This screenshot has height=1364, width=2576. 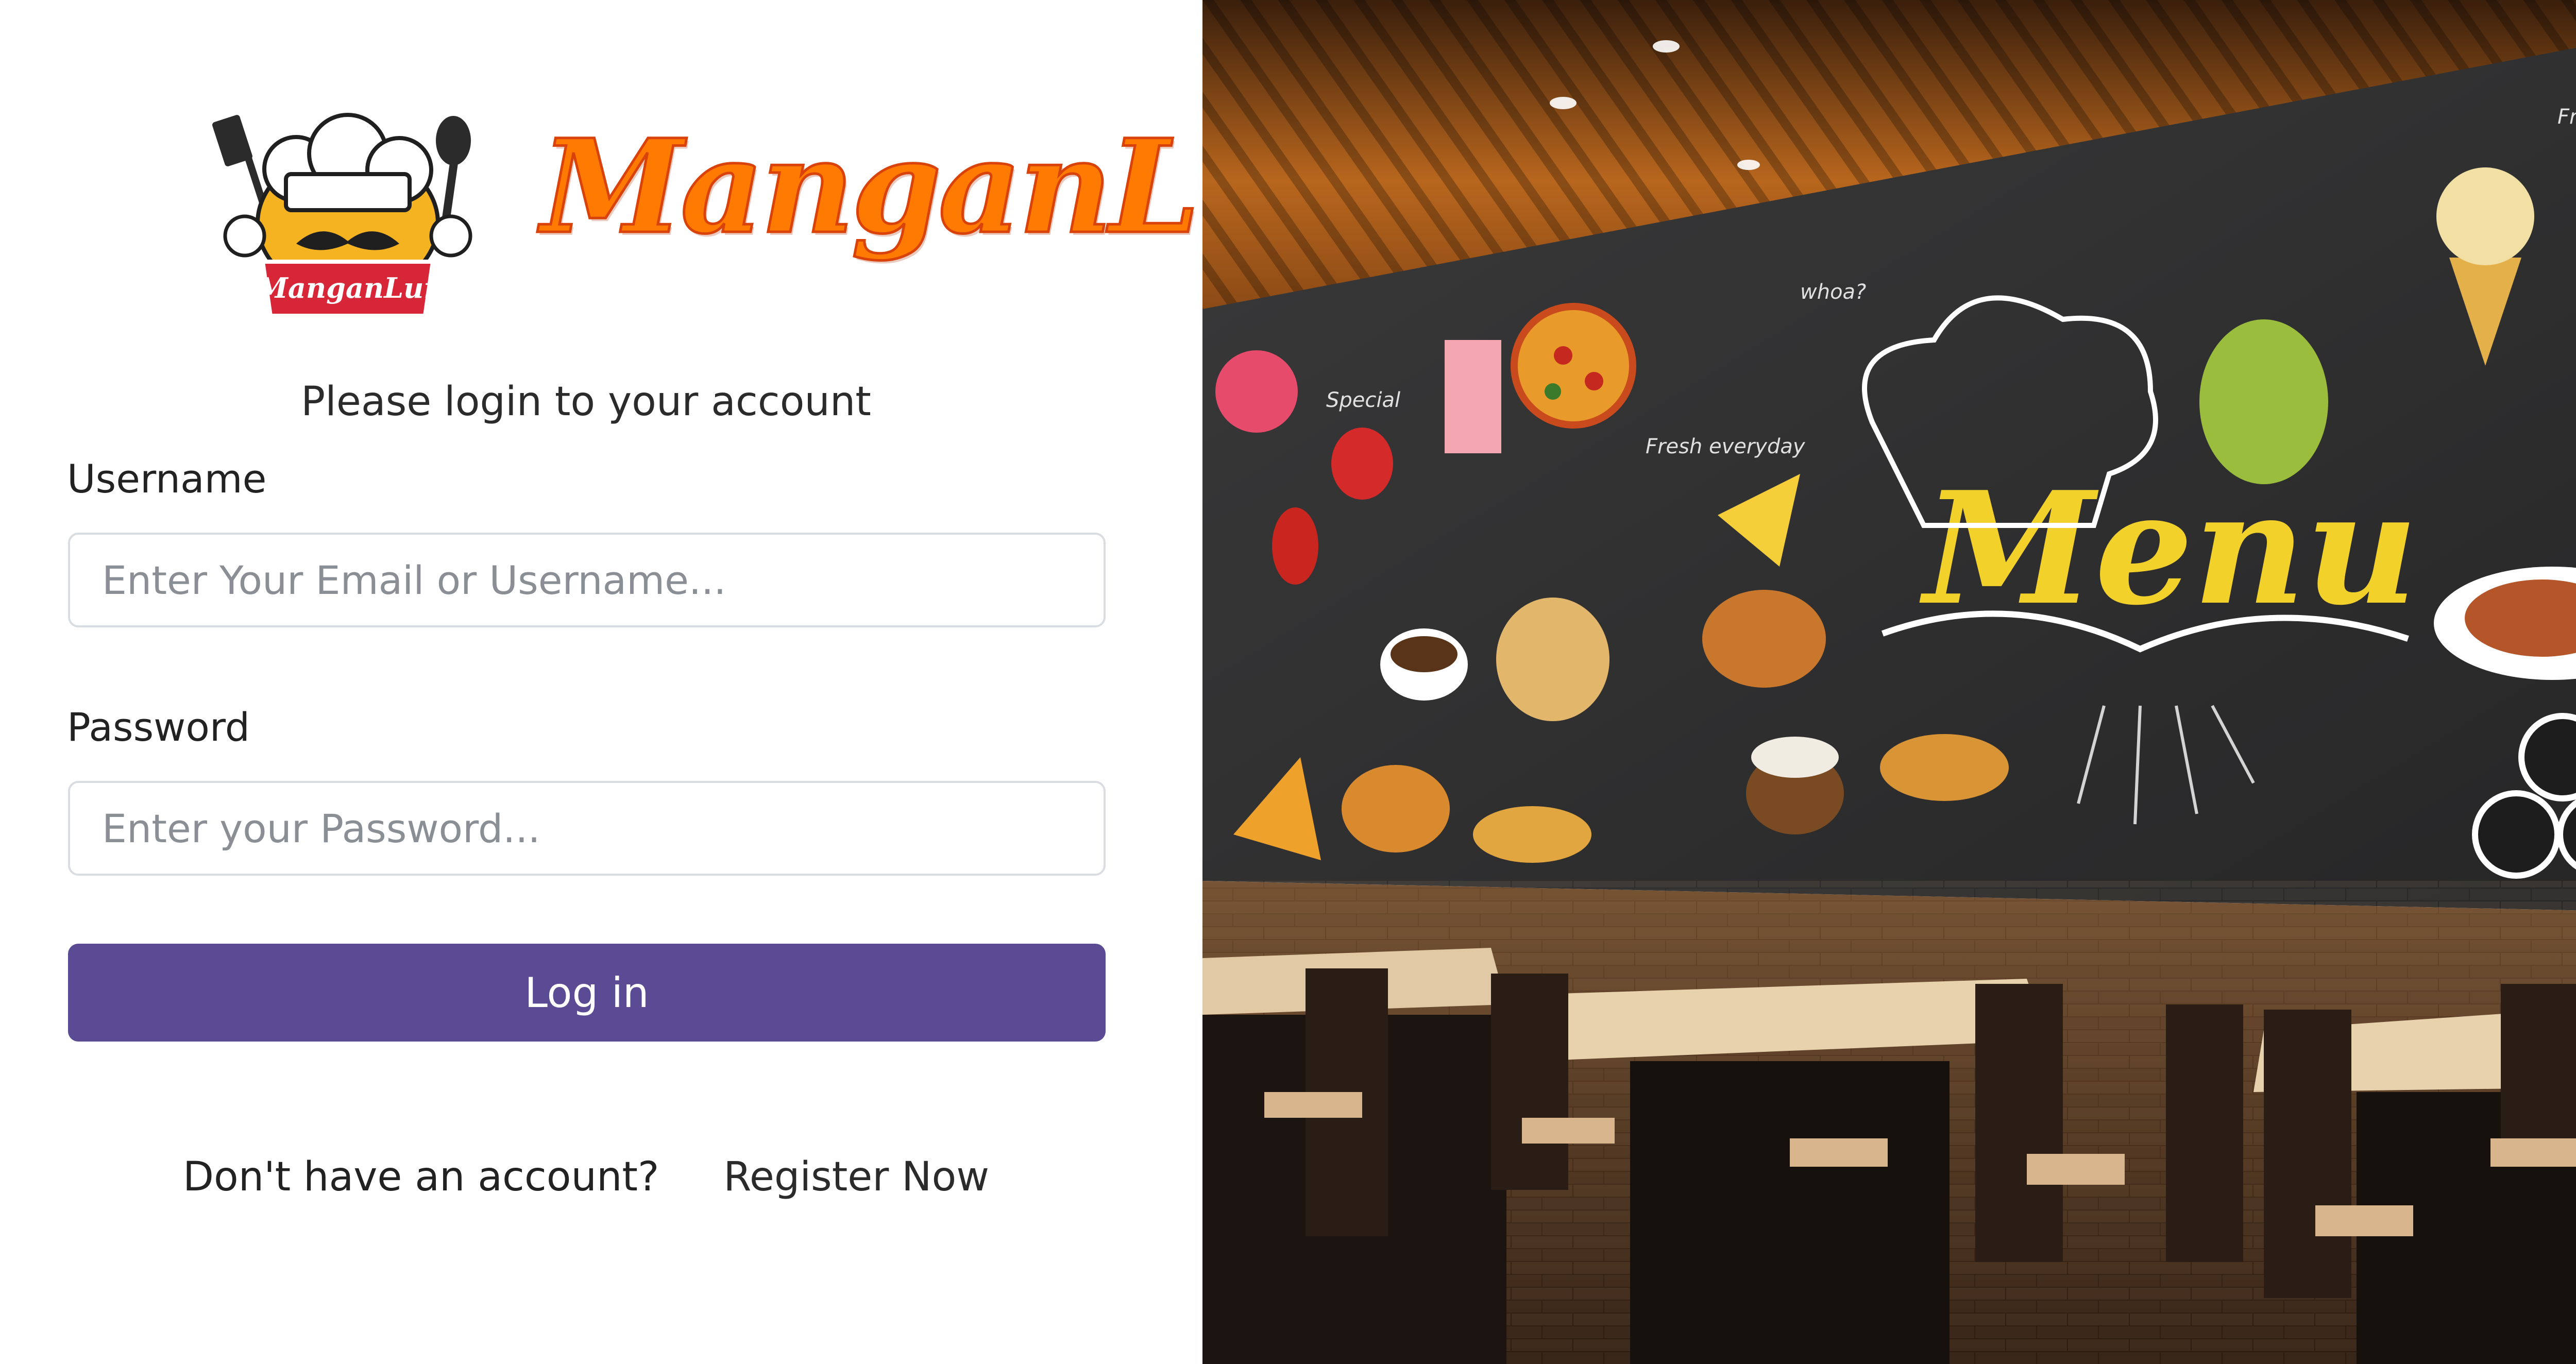 I want to click on hotdog, so click(x=1532, y=834).